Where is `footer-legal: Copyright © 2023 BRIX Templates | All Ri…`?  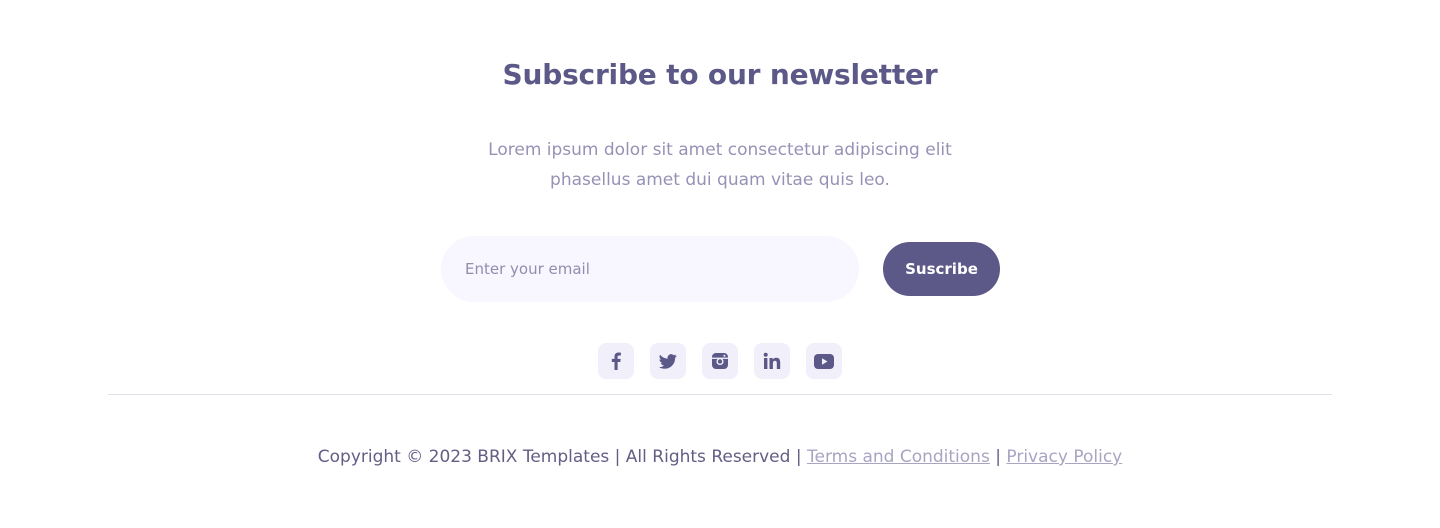
footer-legal: Copyright © 2023 BRIX Templates | All Ri… is located at coordinates (720, 457).